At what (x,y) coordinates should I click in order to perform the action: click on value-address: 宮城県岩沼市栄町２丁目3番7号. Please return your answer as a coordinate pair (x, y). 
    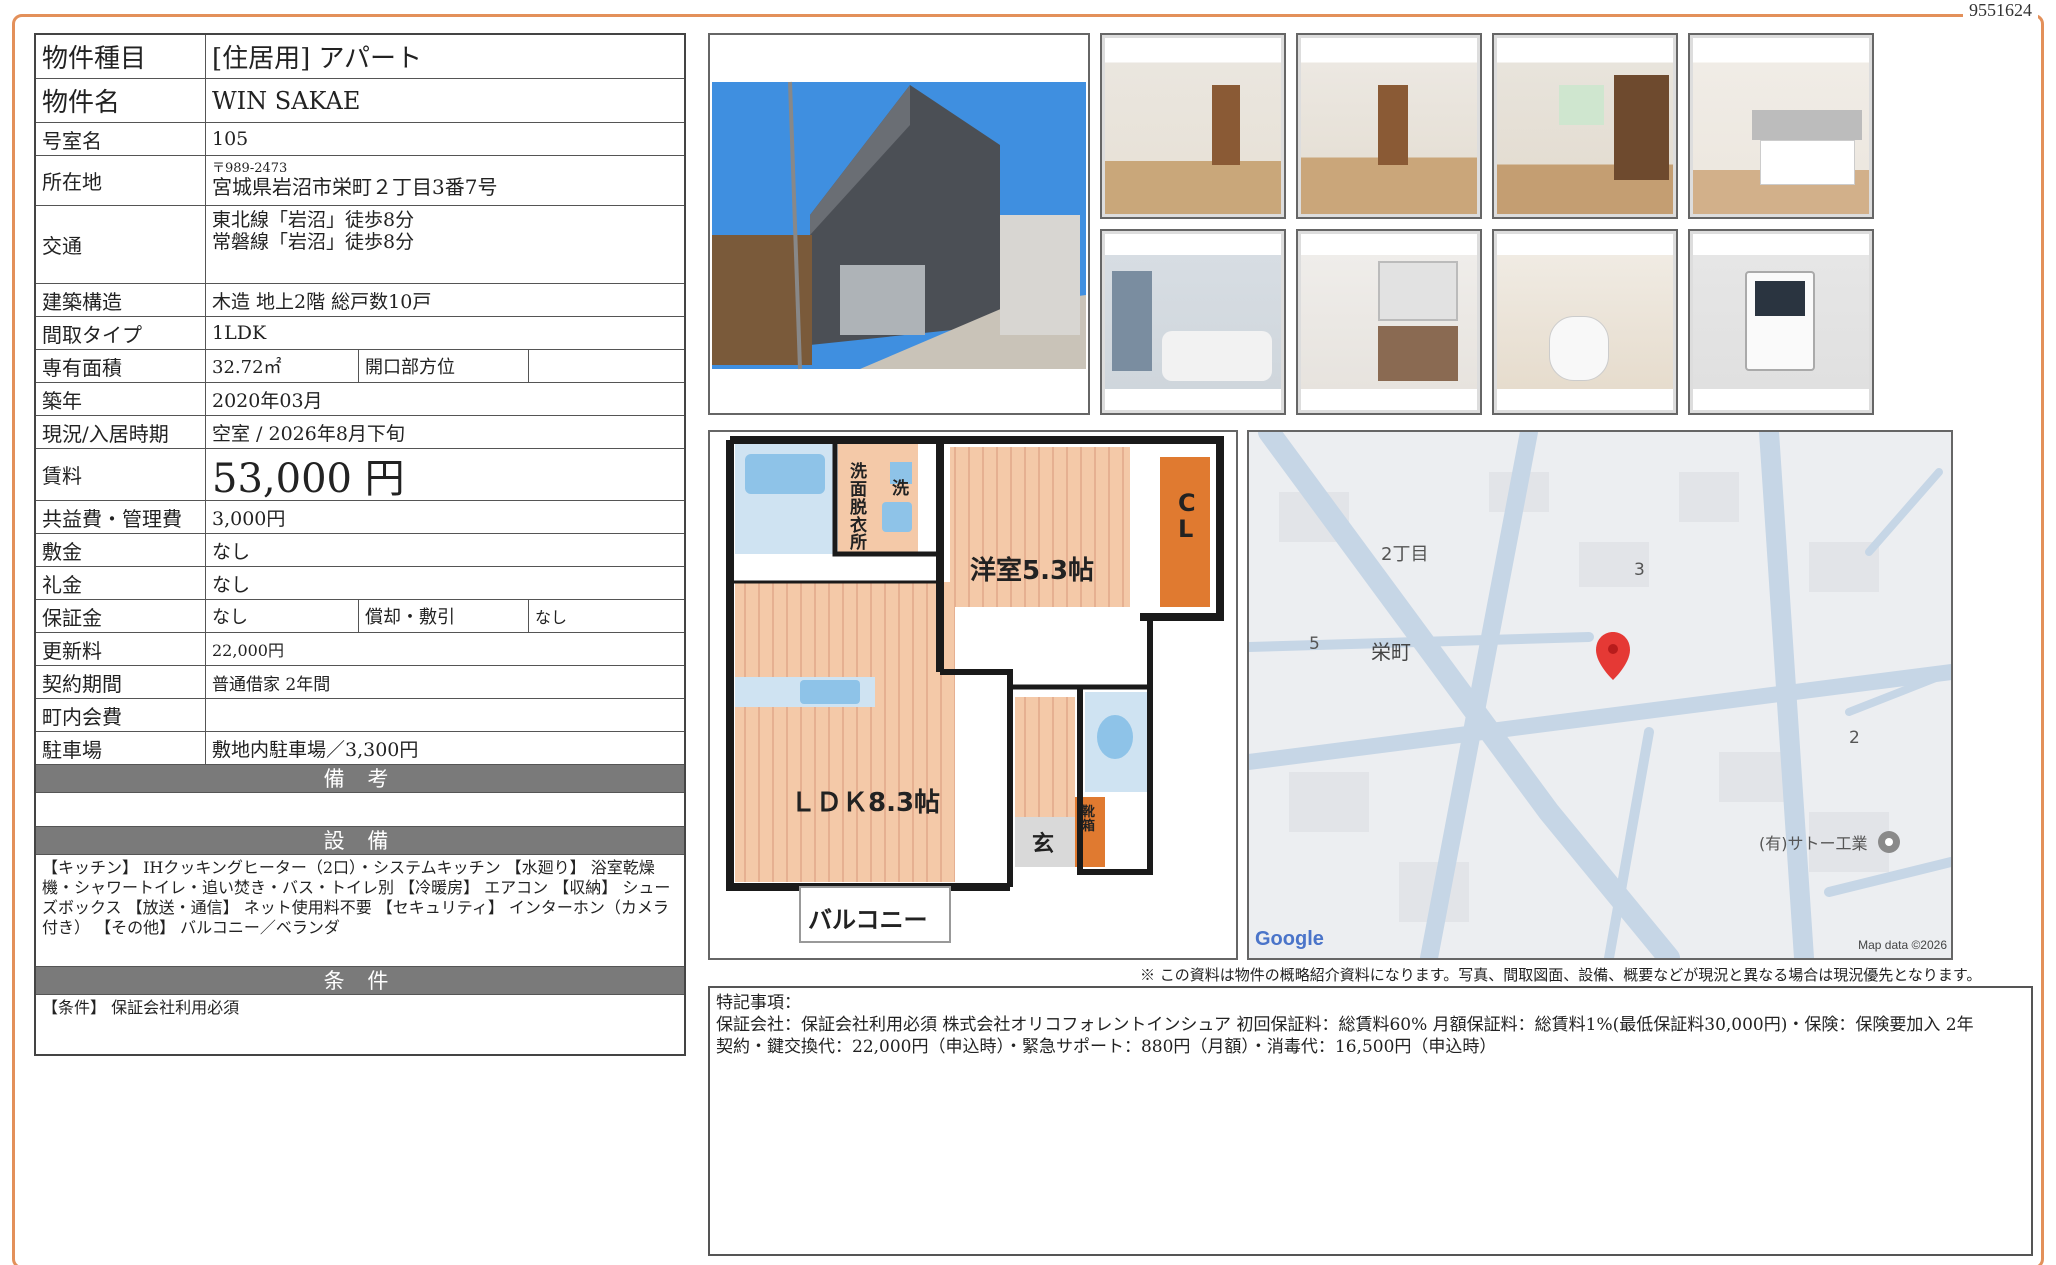
    Looking at the image, I should click on (355, 187).